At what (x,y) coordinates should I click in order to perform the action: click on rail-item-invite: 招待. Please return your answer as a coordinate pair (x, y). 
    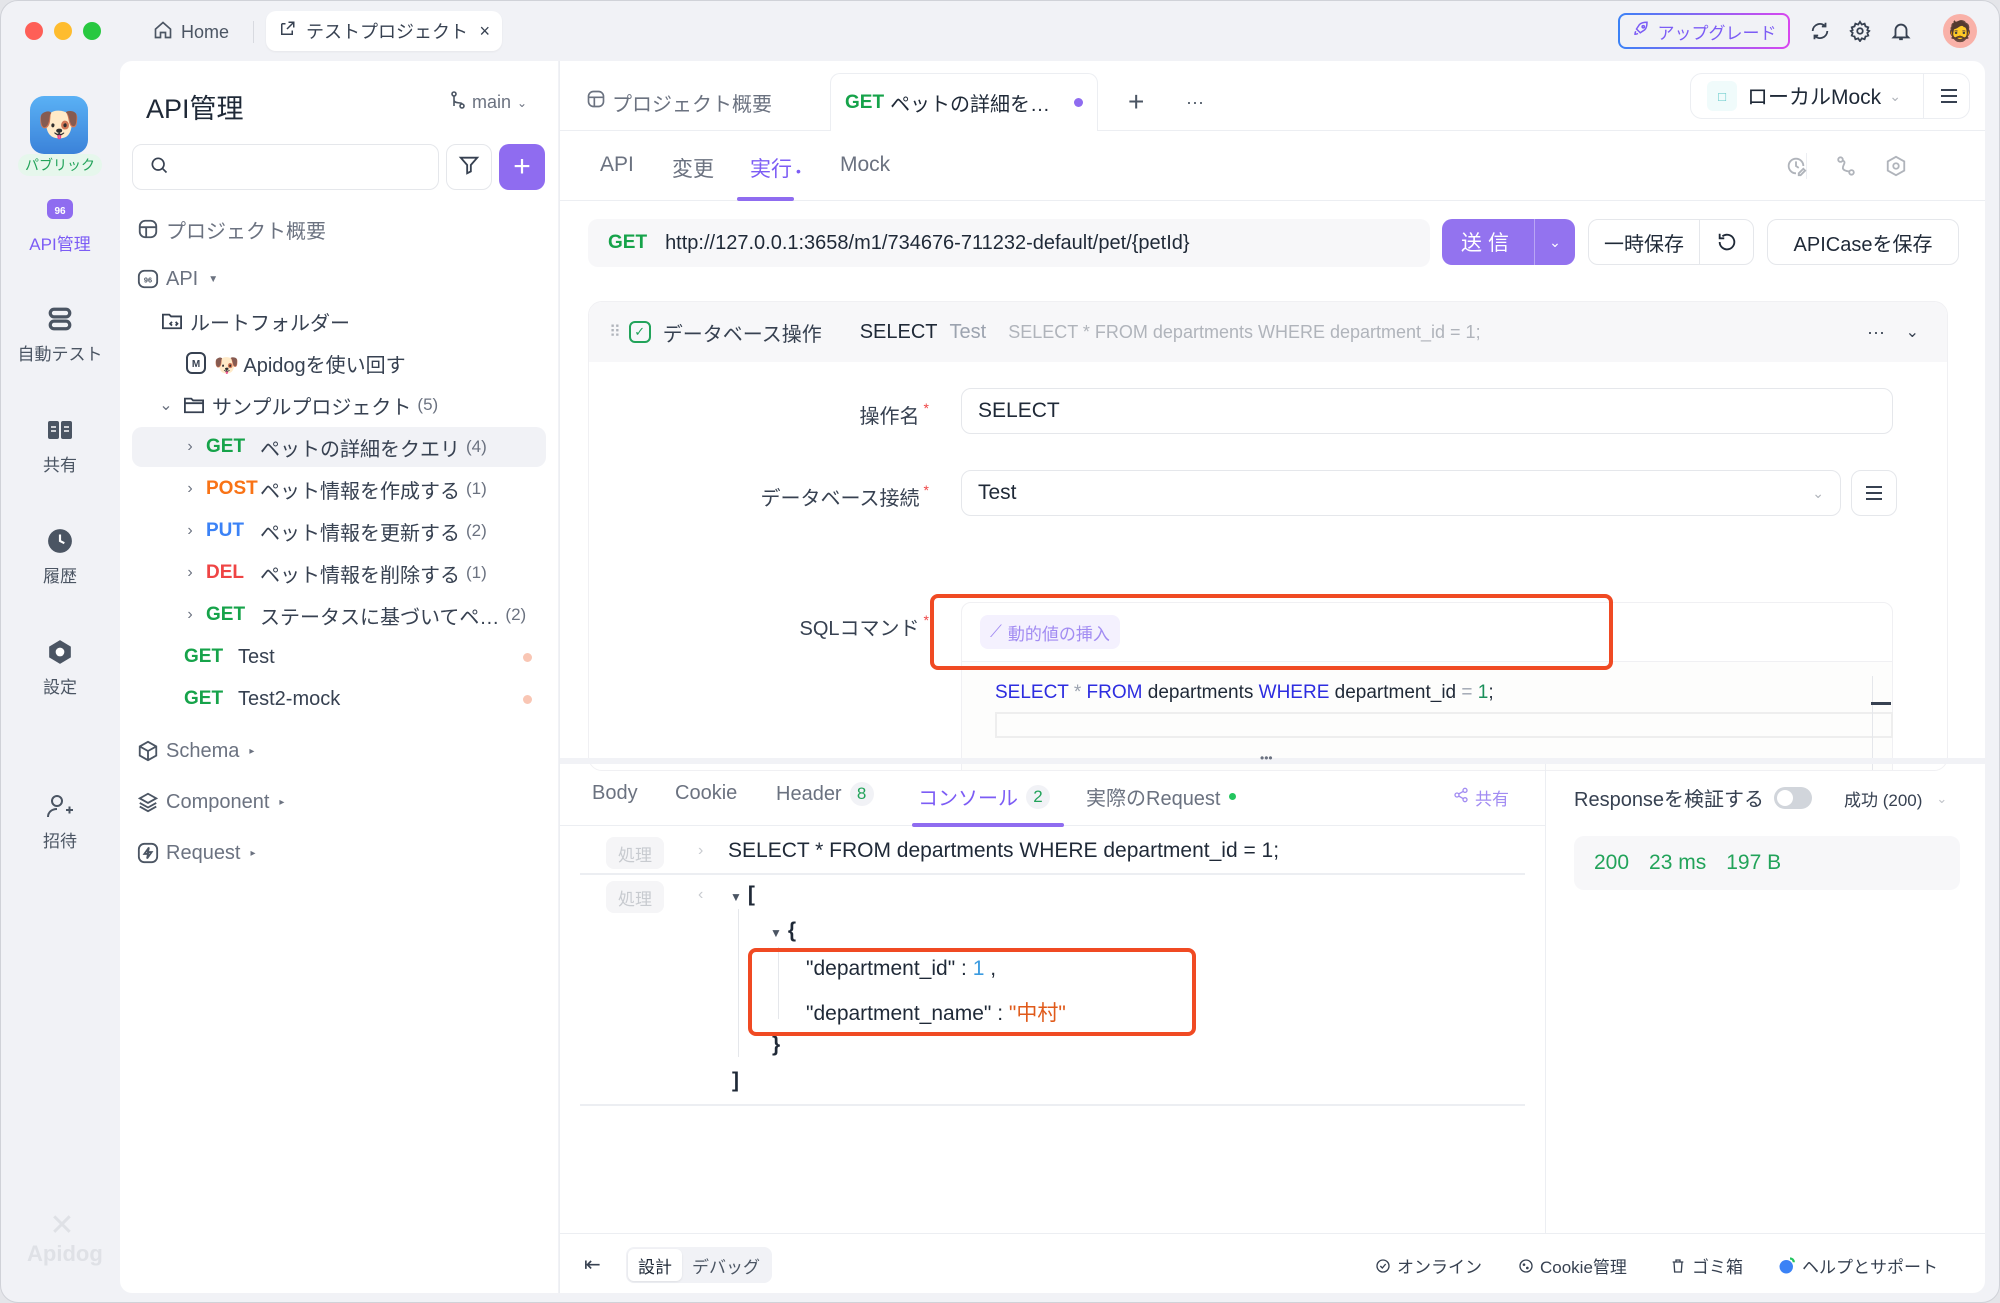
    Looking at the image, I should click on (60, 821).